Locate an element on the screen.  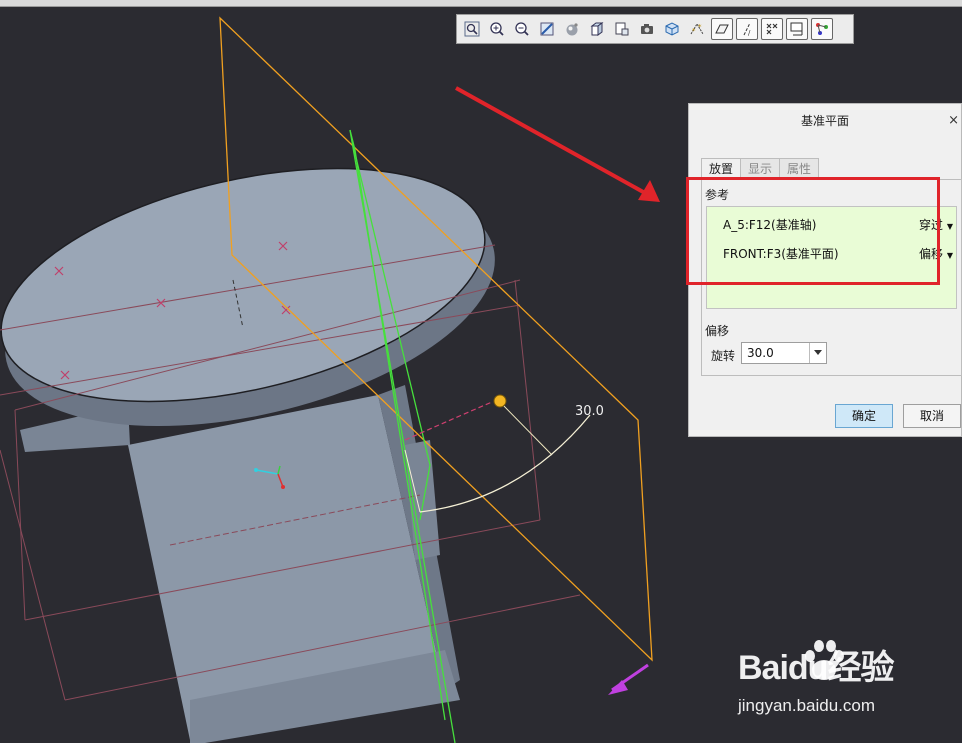
csys-display-icon is located at coordinates (796, 29).